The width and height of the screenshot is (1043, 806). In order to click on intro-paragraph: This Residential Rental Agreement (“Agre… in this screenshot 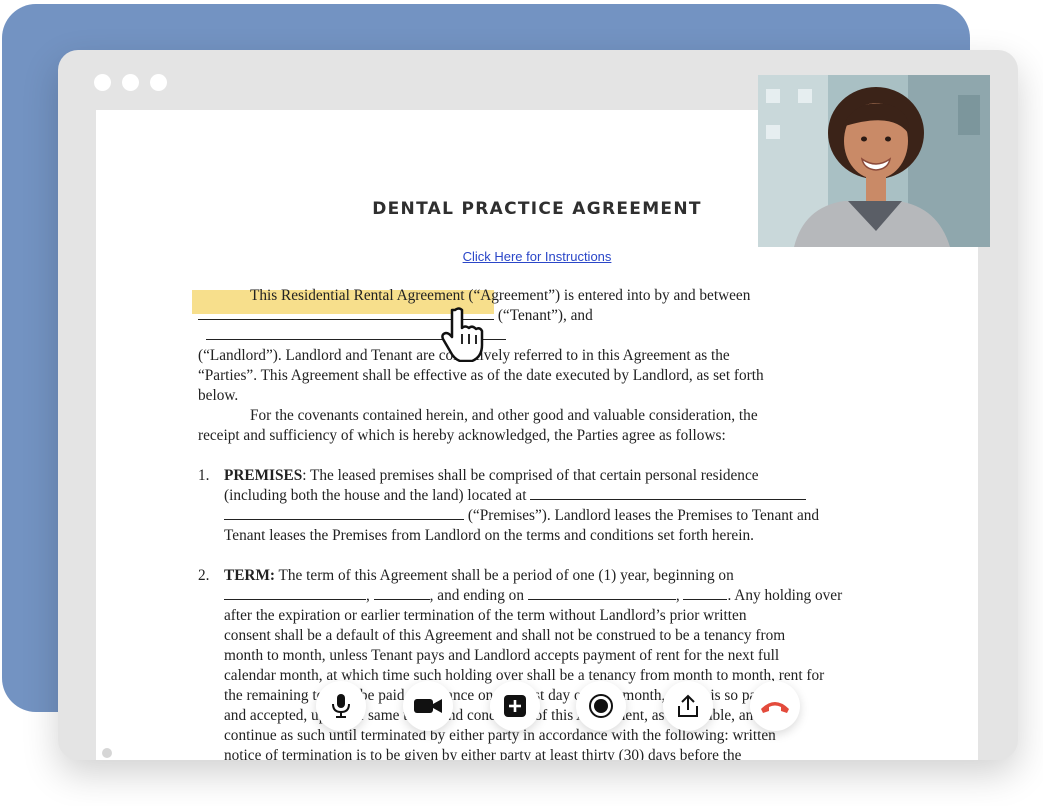, I will do `click(538, 346)`.